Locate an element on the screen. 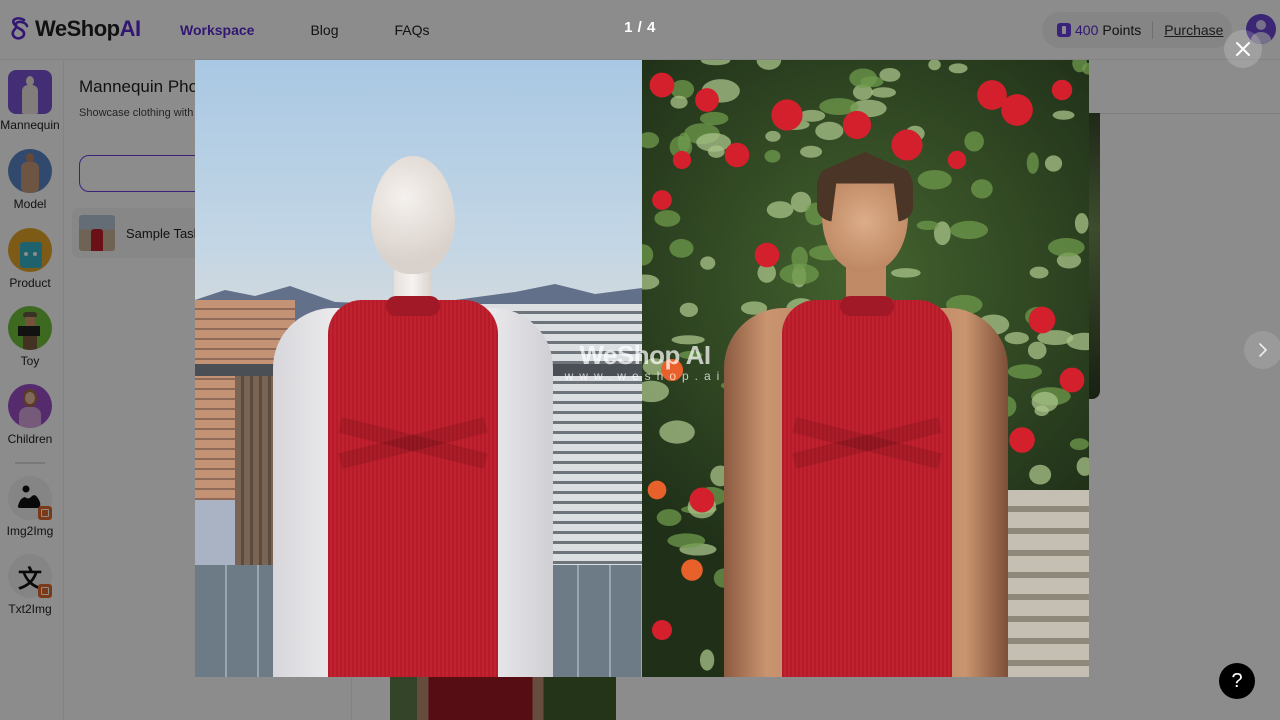 The height and width of the screenshot is (720, 1280). help-button: ? is located at coordinates (1237, 681).